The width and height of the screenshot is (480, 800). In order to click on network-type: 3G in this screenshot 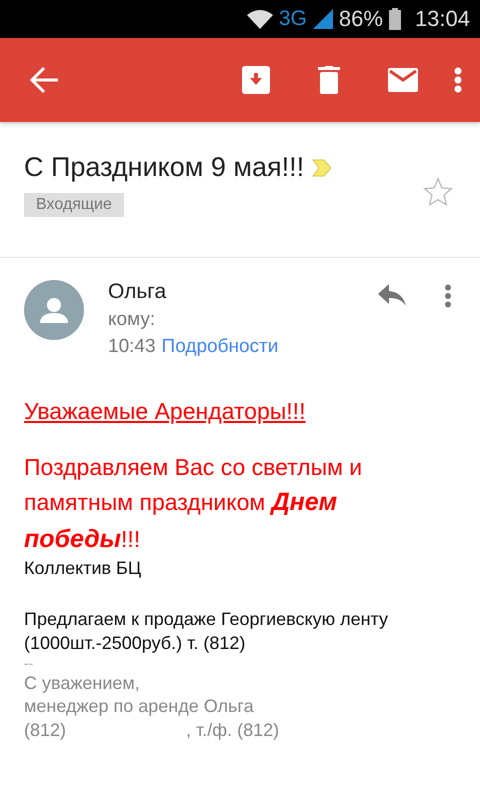, I will do `click(292, 19)`.